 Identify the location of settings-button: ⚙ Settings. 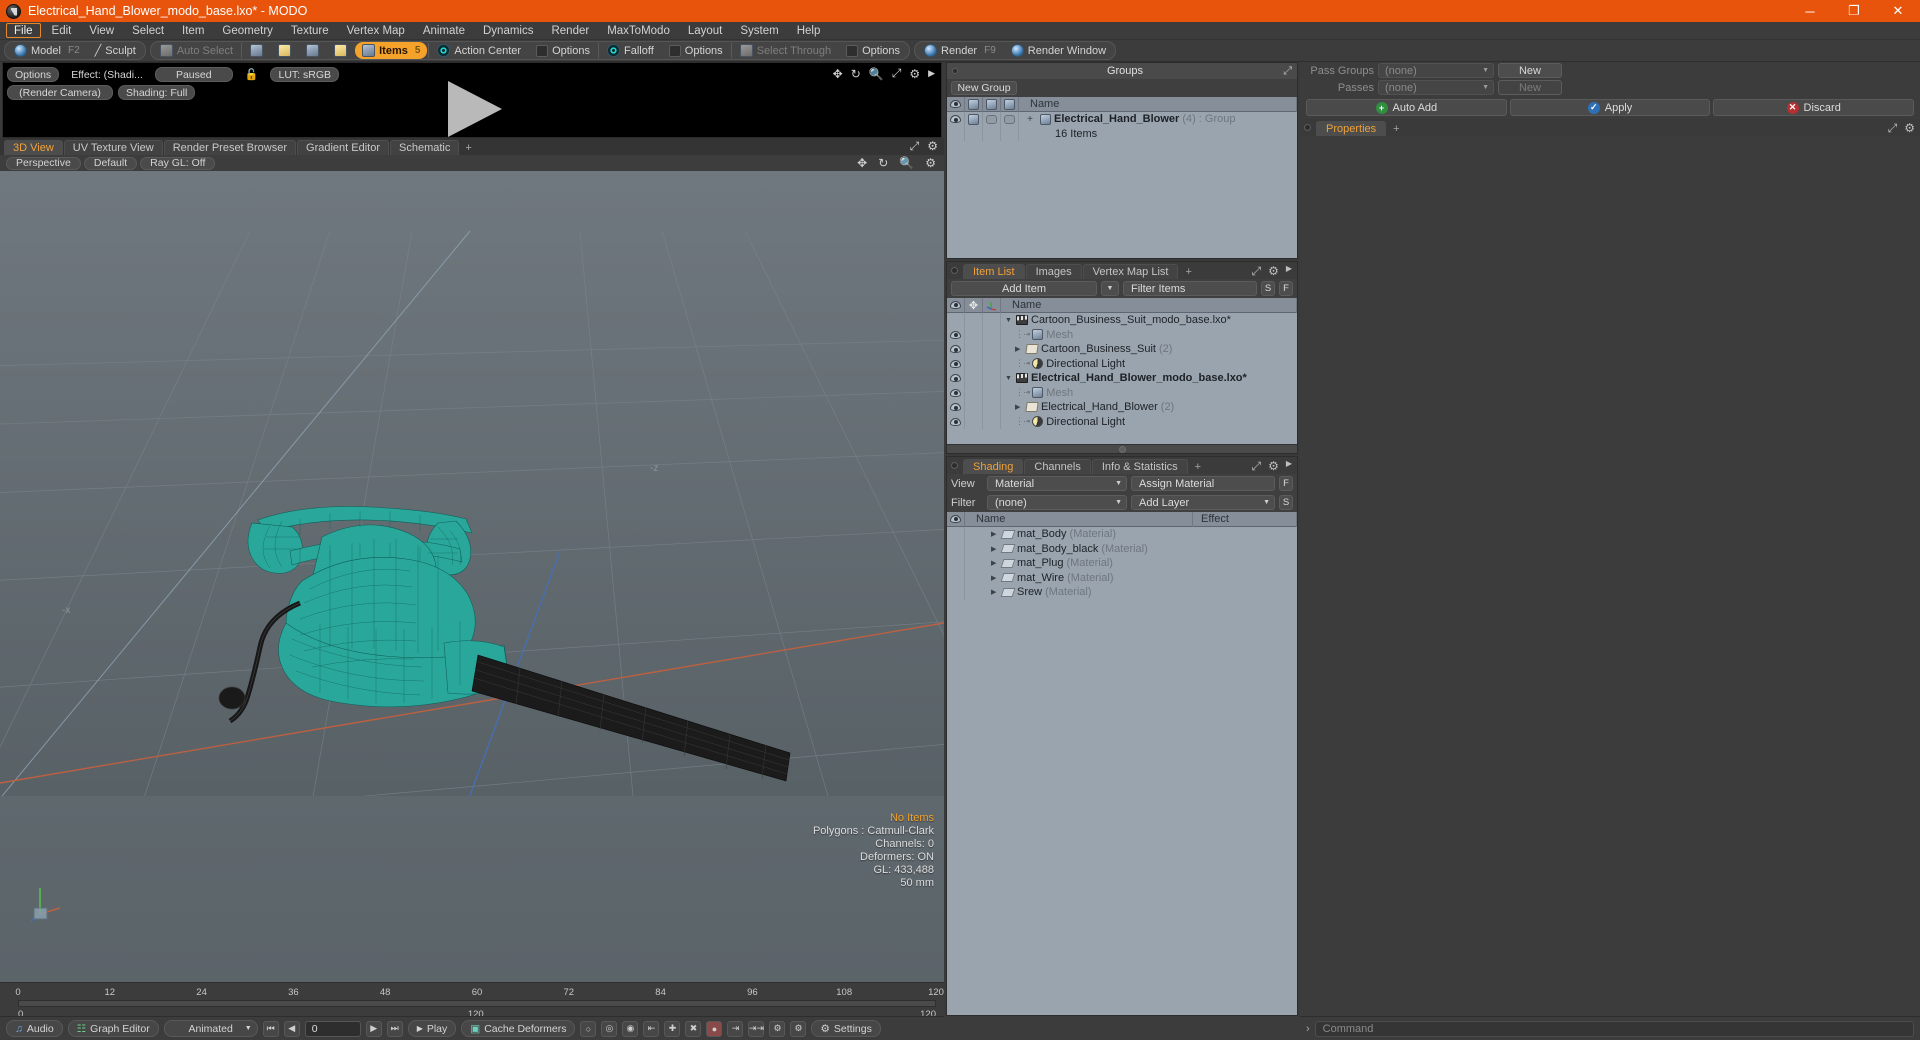
(846, 1028).